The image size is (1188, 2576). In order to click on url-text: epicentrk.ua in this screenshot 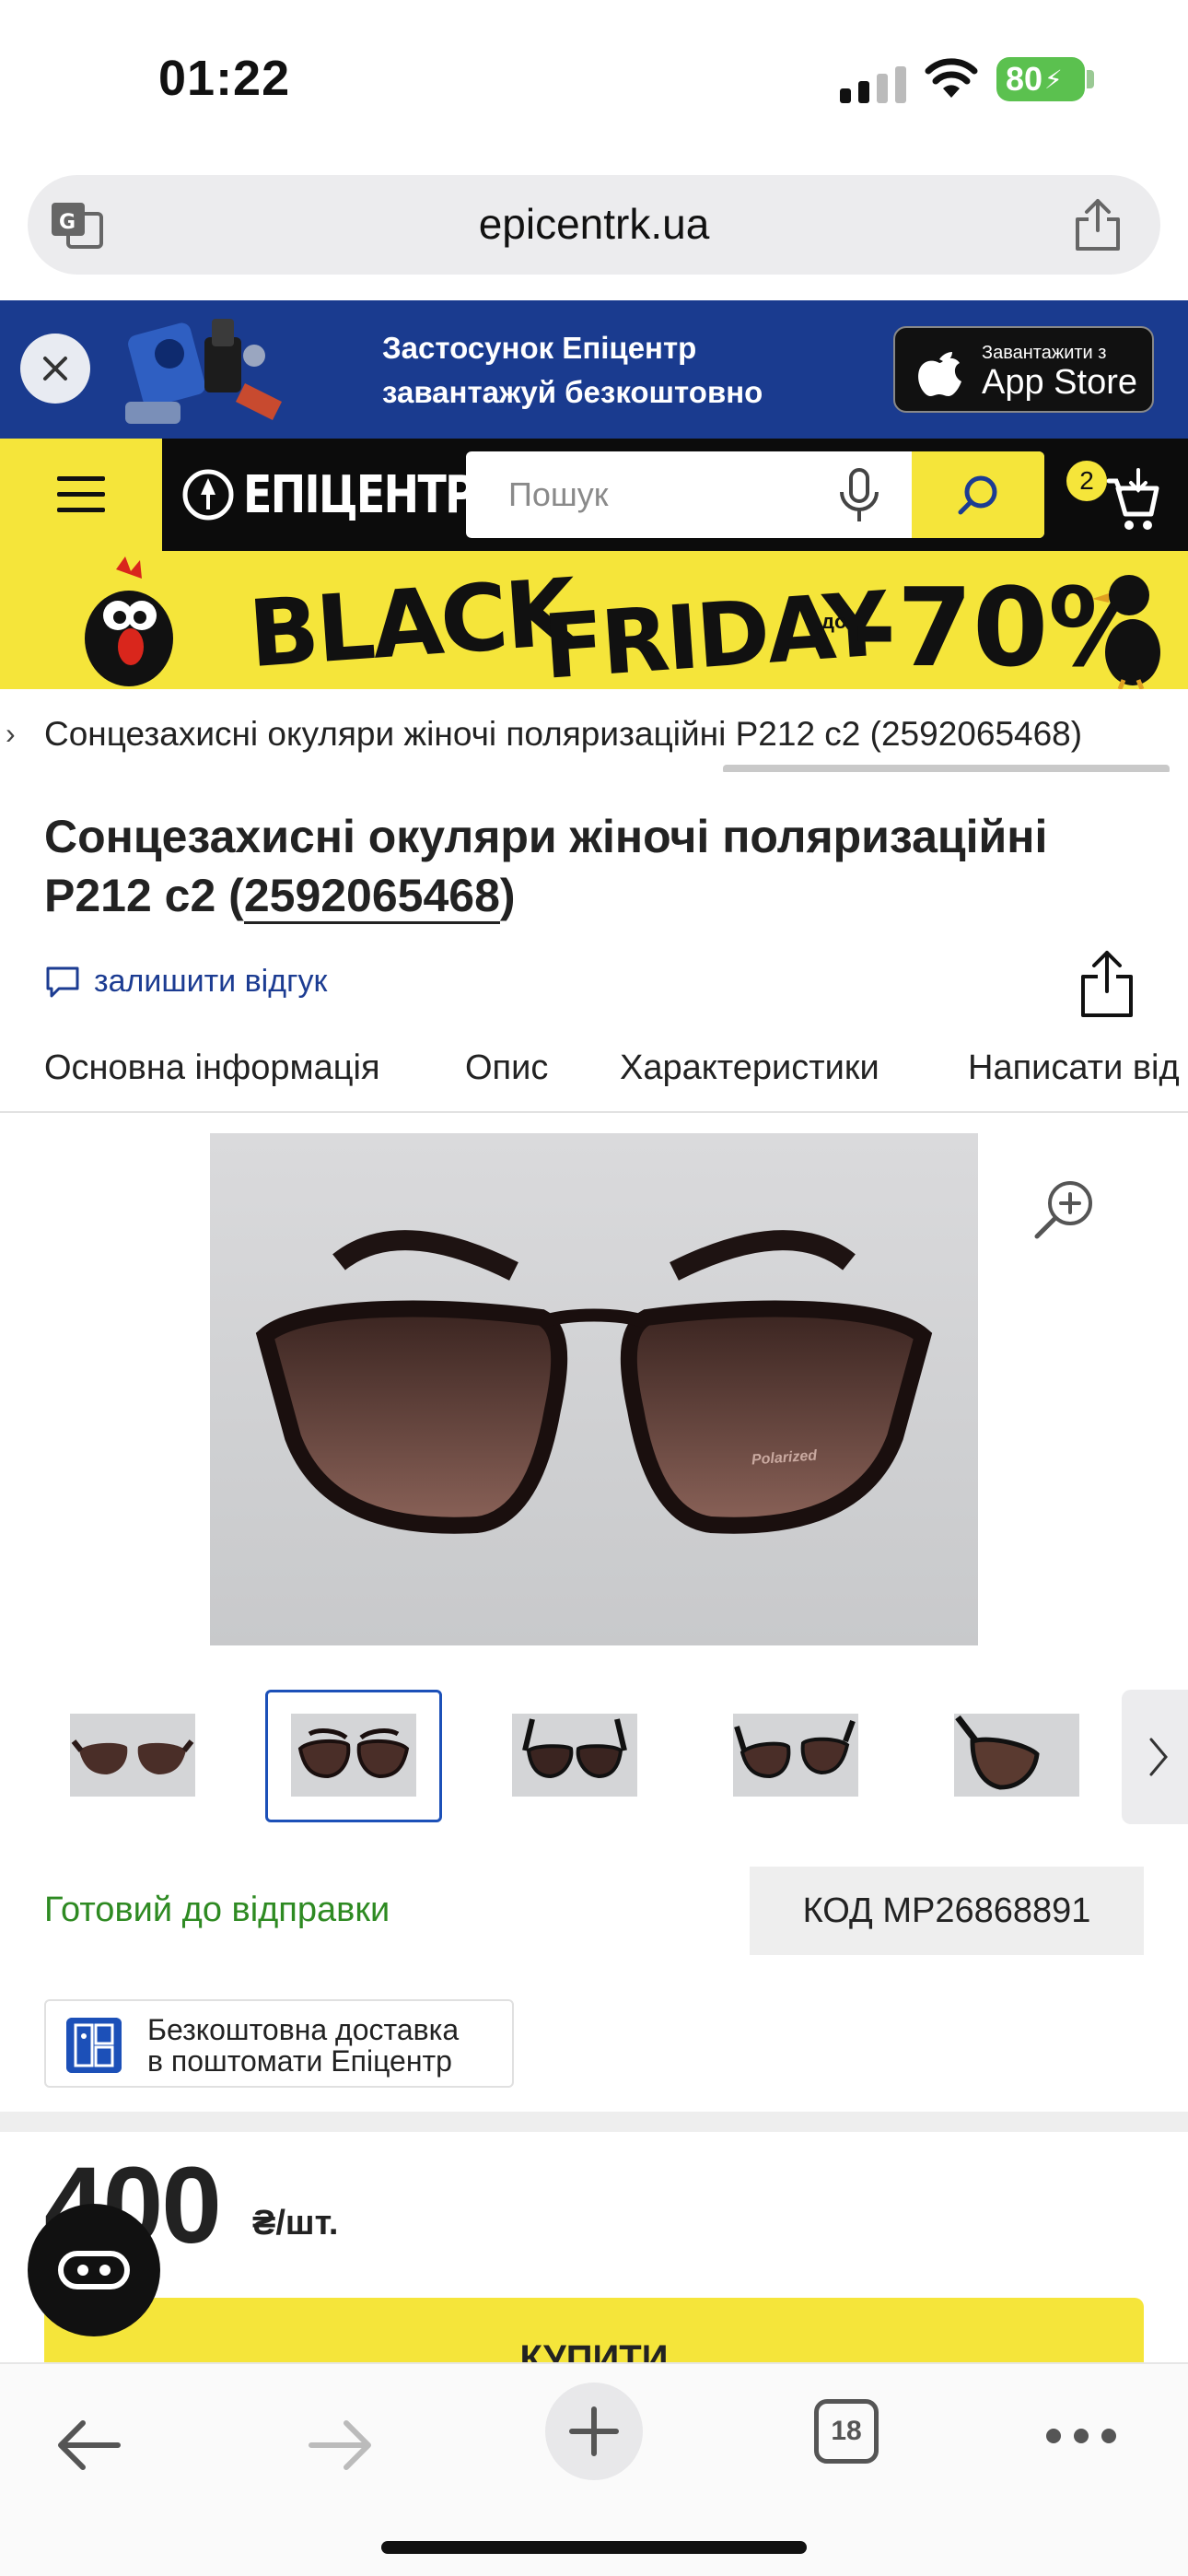, I will do `click(594, 224)`.